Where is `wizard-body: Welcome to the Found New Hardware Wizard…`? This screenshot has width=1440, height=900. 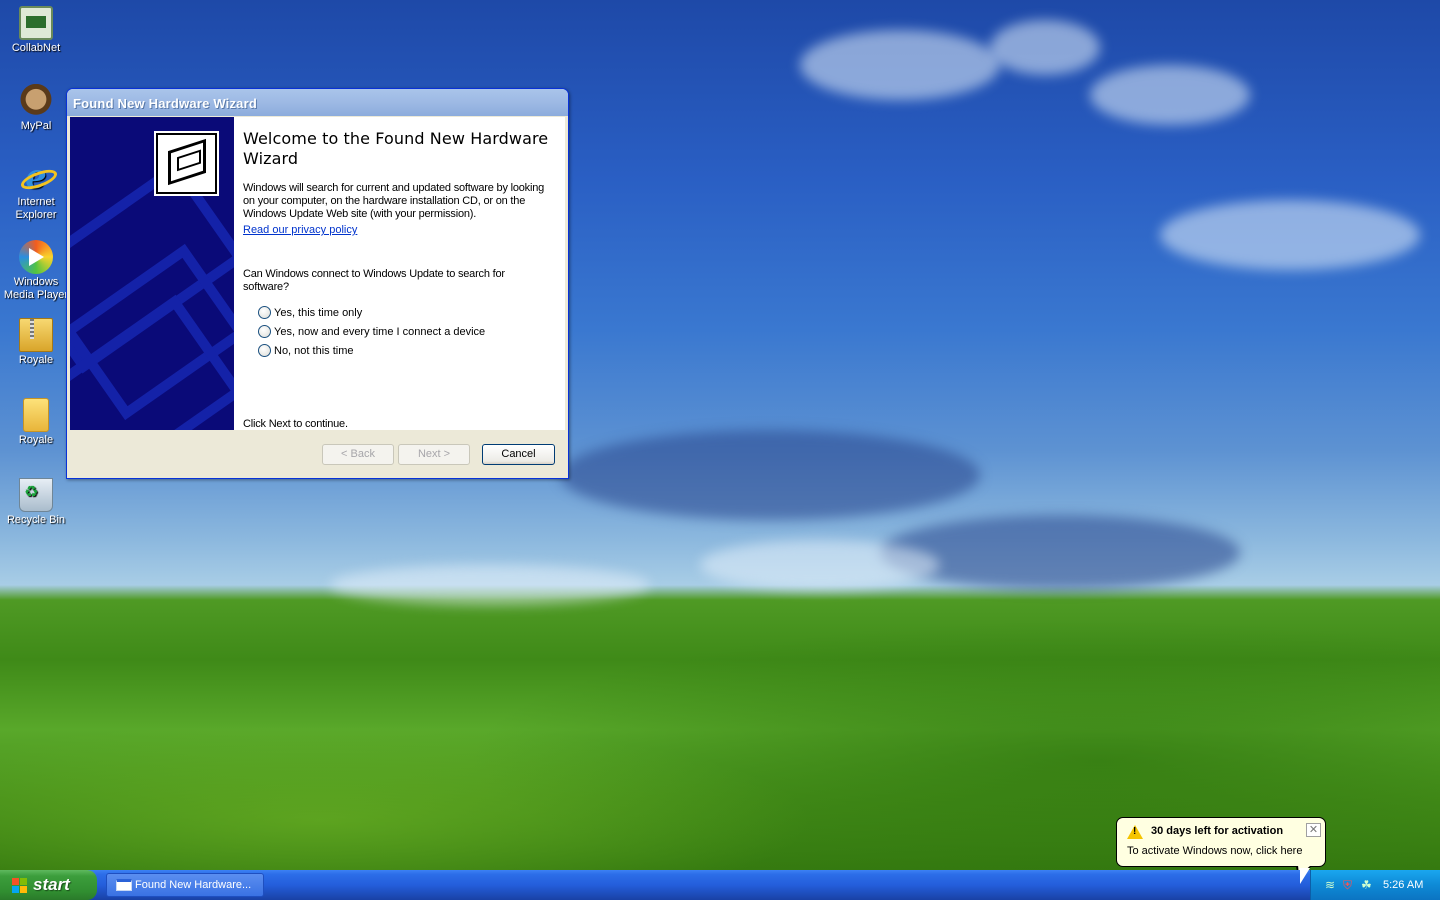
wizard-body: Welcome to the Found New Hardware Wizard… is located at coordinates (317, 273).